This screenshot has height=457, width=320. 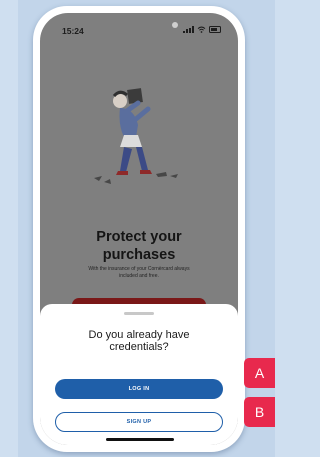 What do you see at coordinates (139, 237) in the screenshot?
I see `hero-title-line-1: Protect your` at bounding box center [139, 237].